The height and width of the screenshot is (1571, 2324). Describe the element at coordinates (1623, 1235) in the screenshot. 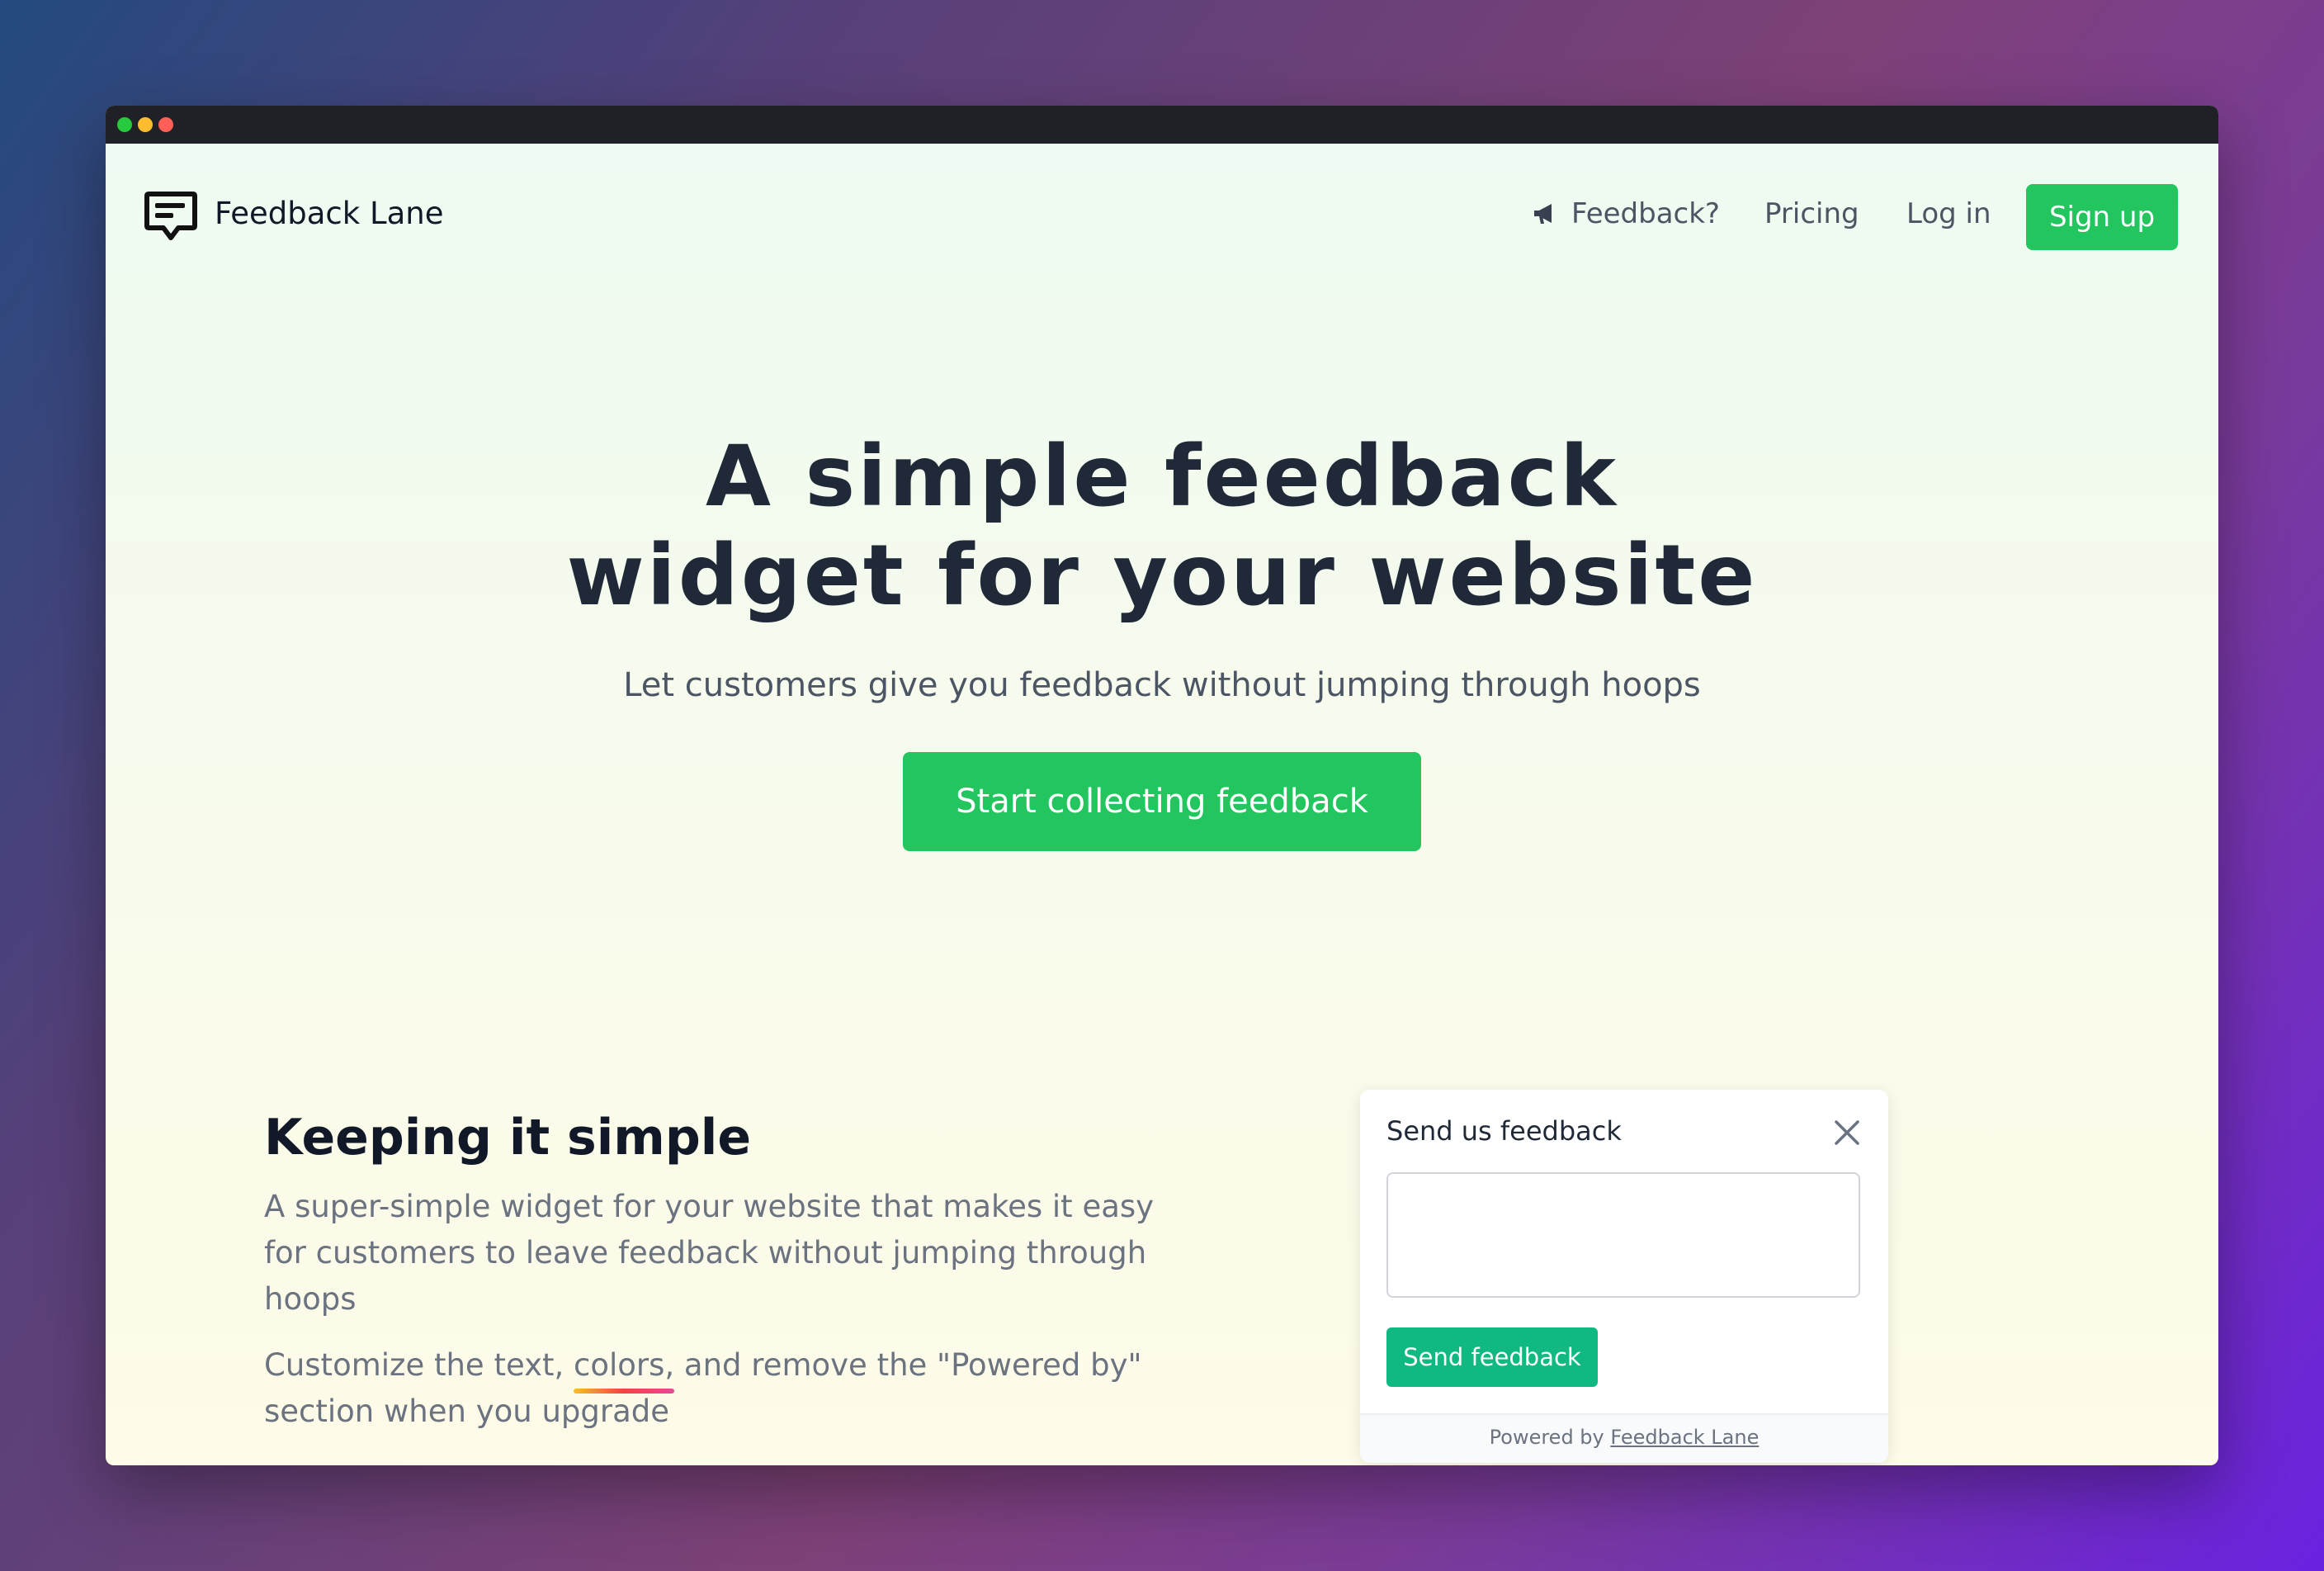

I see `feedback-textarea` at that location.